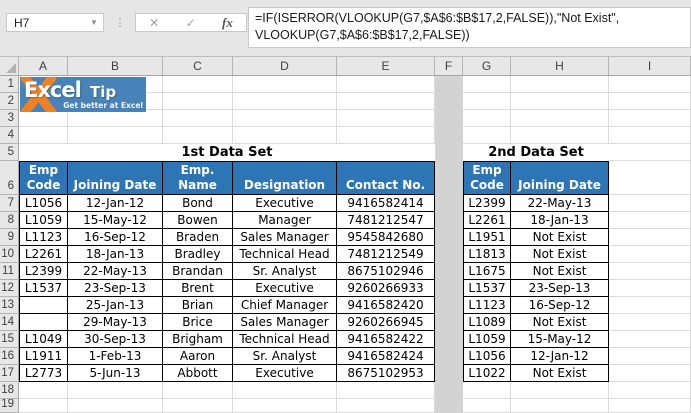  What do you see at coordinates (115, 178) in the screenshot?
I see `table1-header-B6: Joining Date` at bounding box center [115, 178].